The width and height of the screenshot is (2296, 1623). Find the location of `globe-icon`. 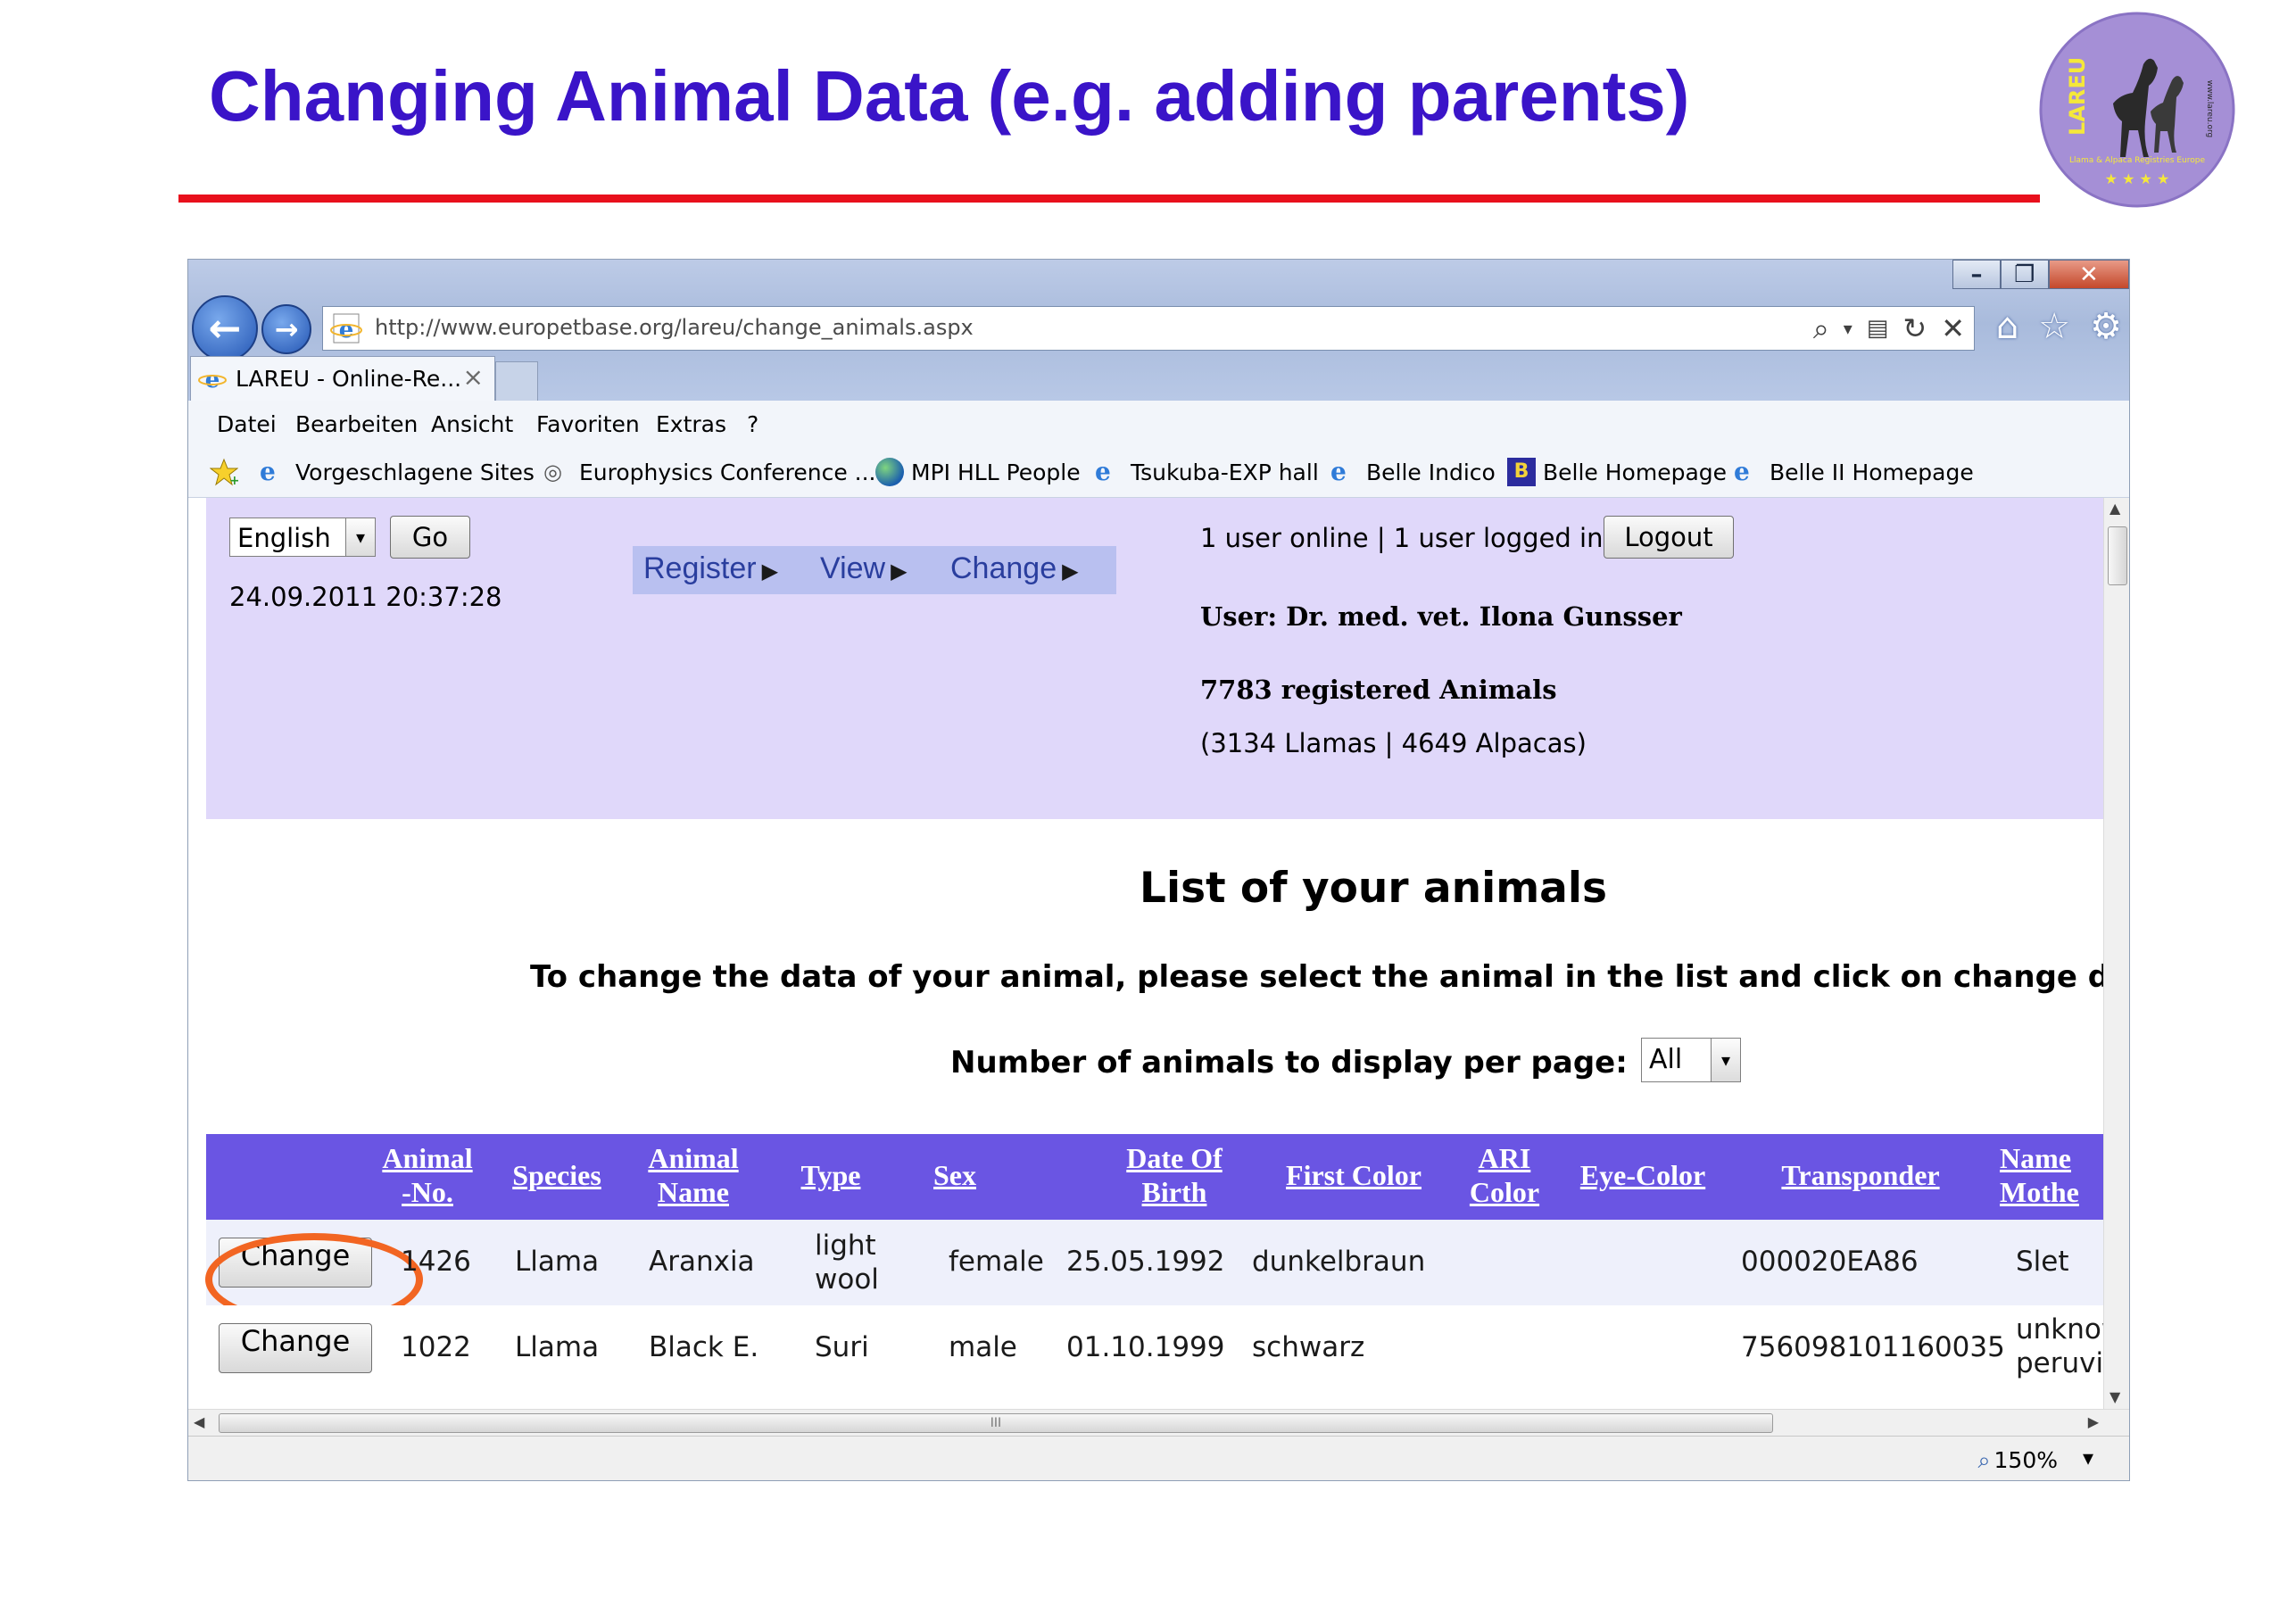

globe-icon is located at coordinates (889, 472).